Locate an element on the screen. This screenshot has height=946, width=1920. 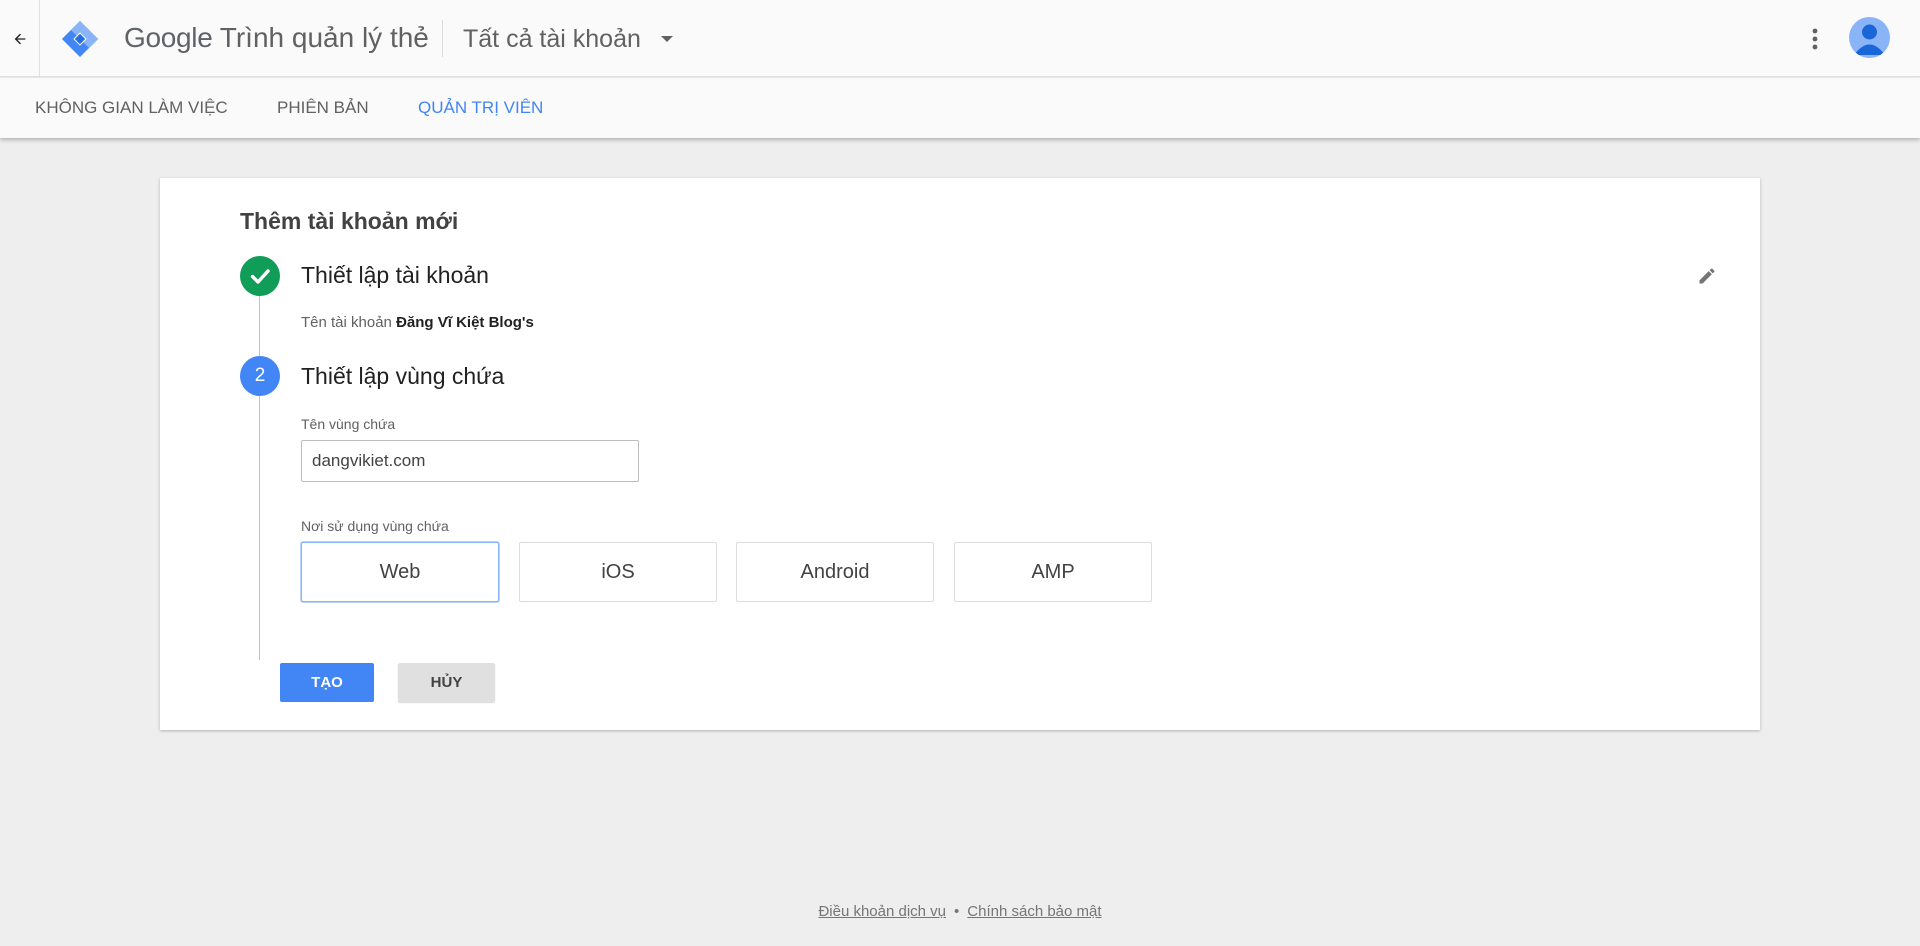
check-icon is located at coordinates (260, 276).